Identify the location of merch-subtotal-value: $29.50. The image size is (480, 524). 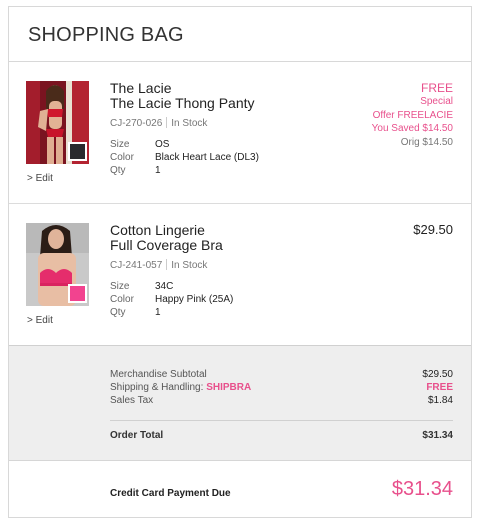
(437, 374).